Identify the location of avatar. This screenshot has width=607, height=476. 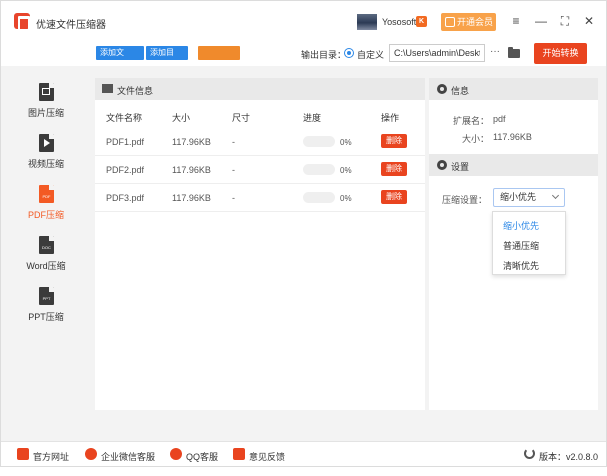
(367, 22).